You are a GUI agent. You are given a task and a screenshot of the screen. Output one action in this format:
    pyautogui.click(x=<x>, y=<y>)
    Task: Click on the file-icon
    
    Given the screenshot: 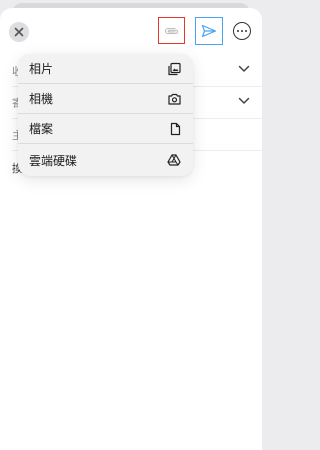 What is the action you would take?
    pyautogui.click(x=175, y=128)
    